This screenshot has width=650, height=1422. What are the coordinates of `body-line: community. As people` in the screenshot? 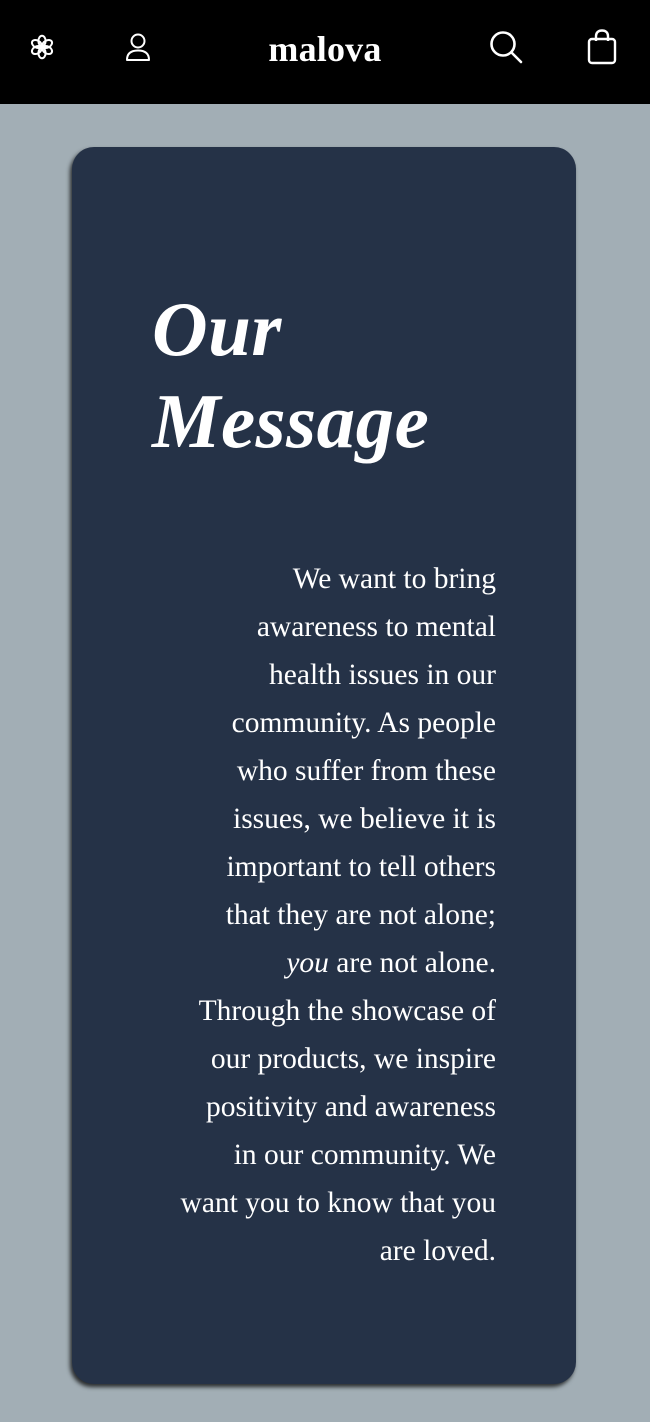 It's located at (363, 723).